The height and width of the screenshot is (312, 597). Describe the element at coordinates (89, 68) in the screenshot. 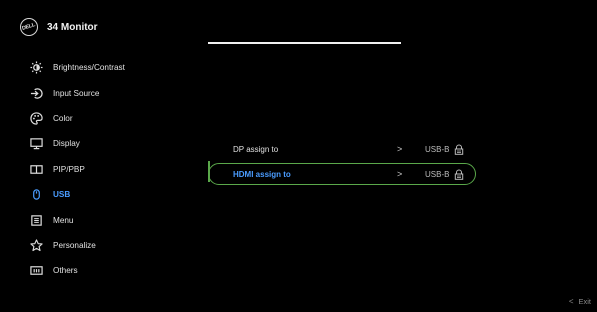

I see `menu-item-label: Brightness/Contrast` at that location.